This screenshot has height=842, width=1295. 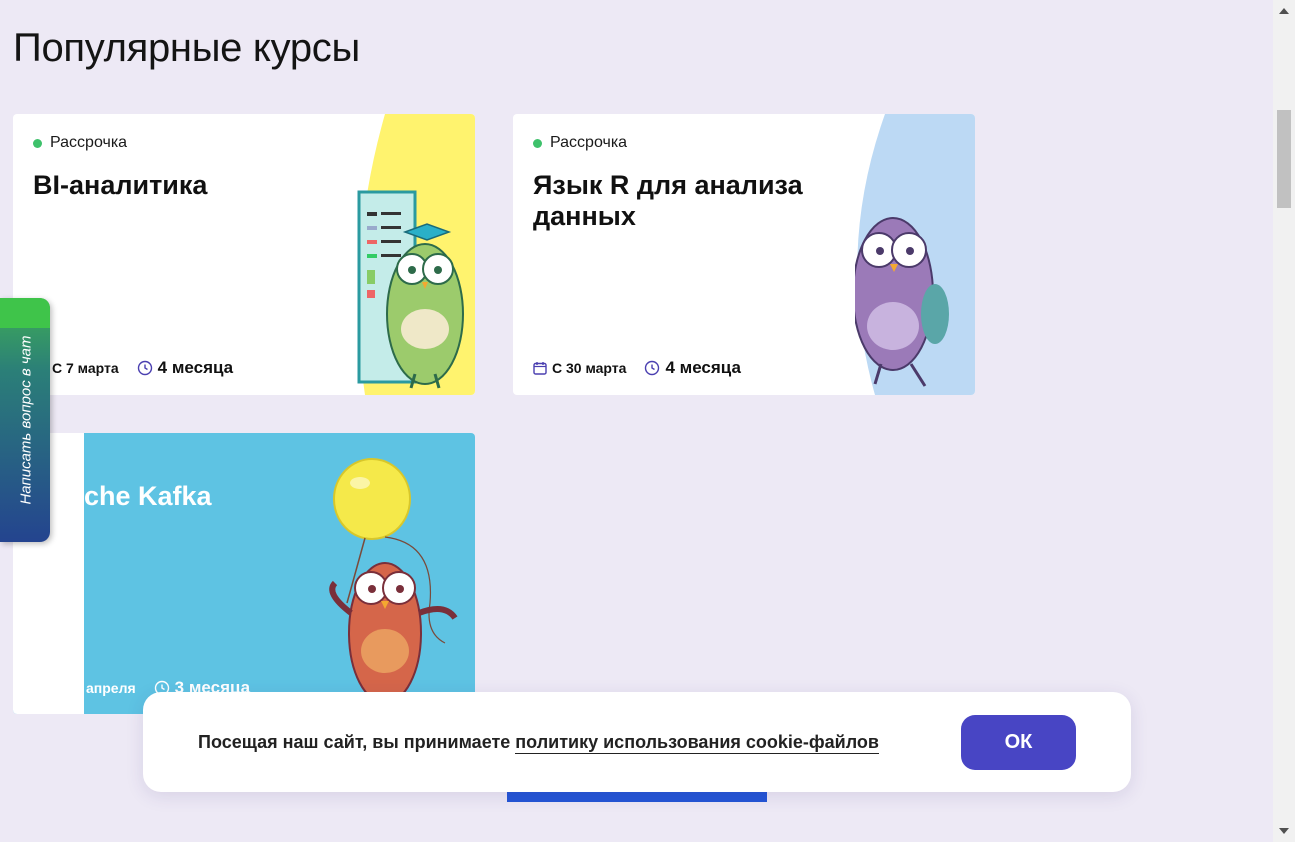 I want to click on calendar-icon, so click(x=540, y=368).